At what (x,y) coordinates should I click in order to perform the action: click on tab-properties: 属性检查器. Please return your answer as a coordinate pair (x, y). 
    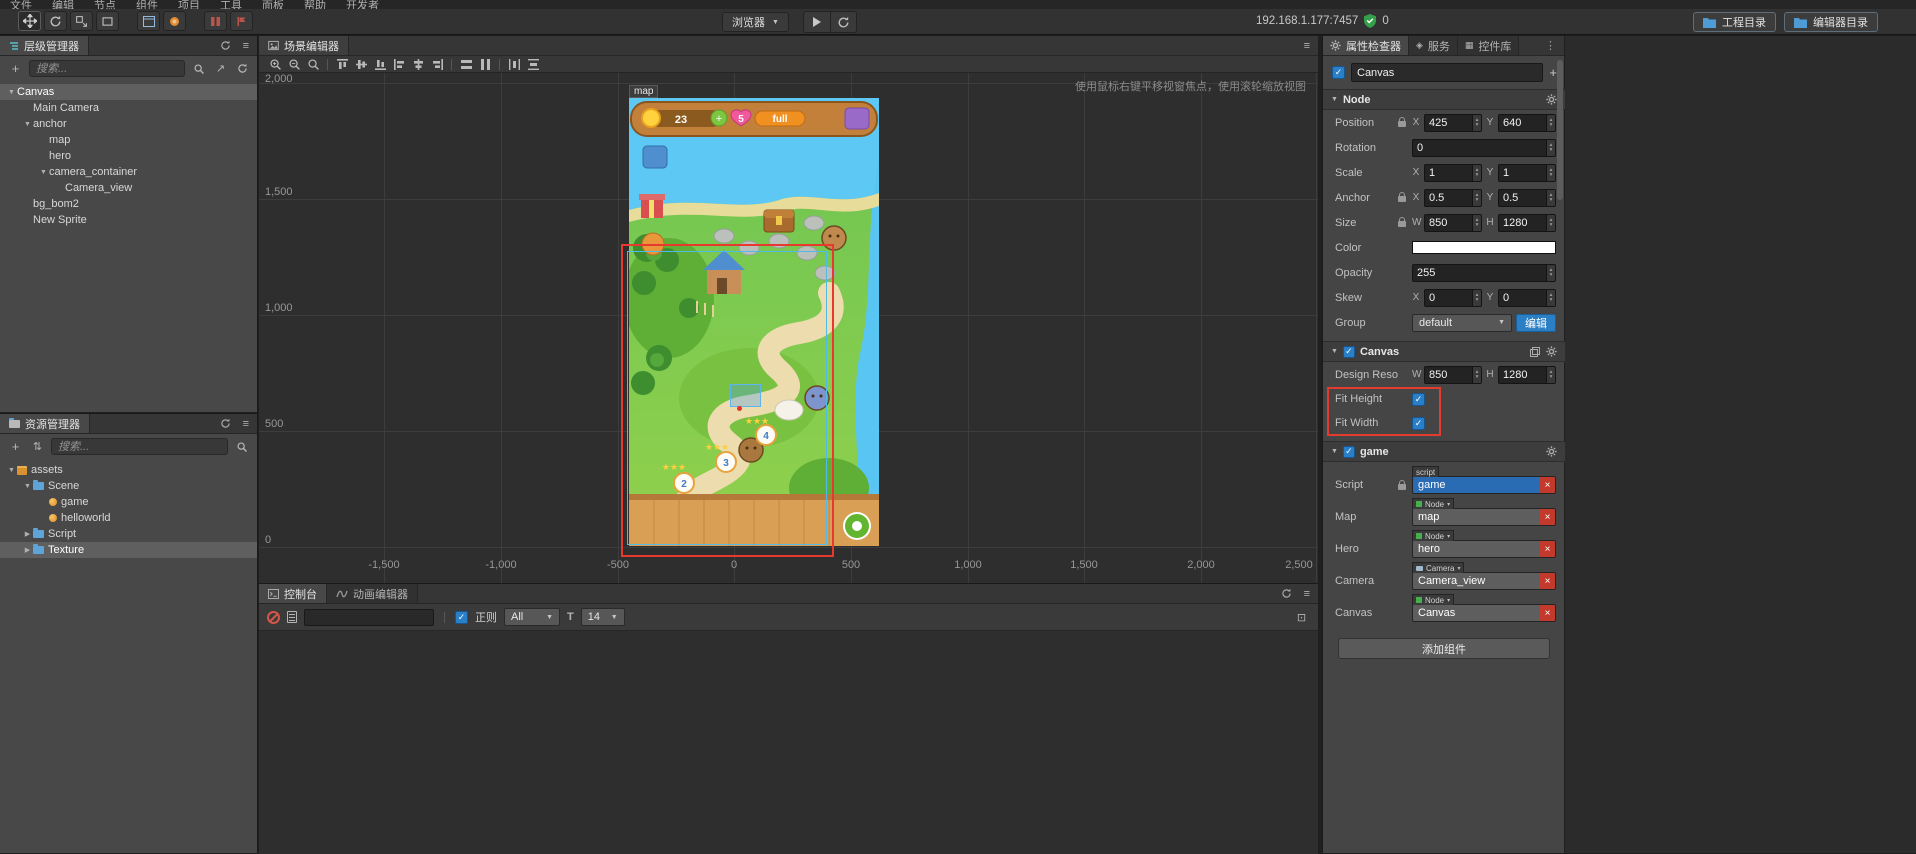
    Looking at the image, I should click on (1366, 45).